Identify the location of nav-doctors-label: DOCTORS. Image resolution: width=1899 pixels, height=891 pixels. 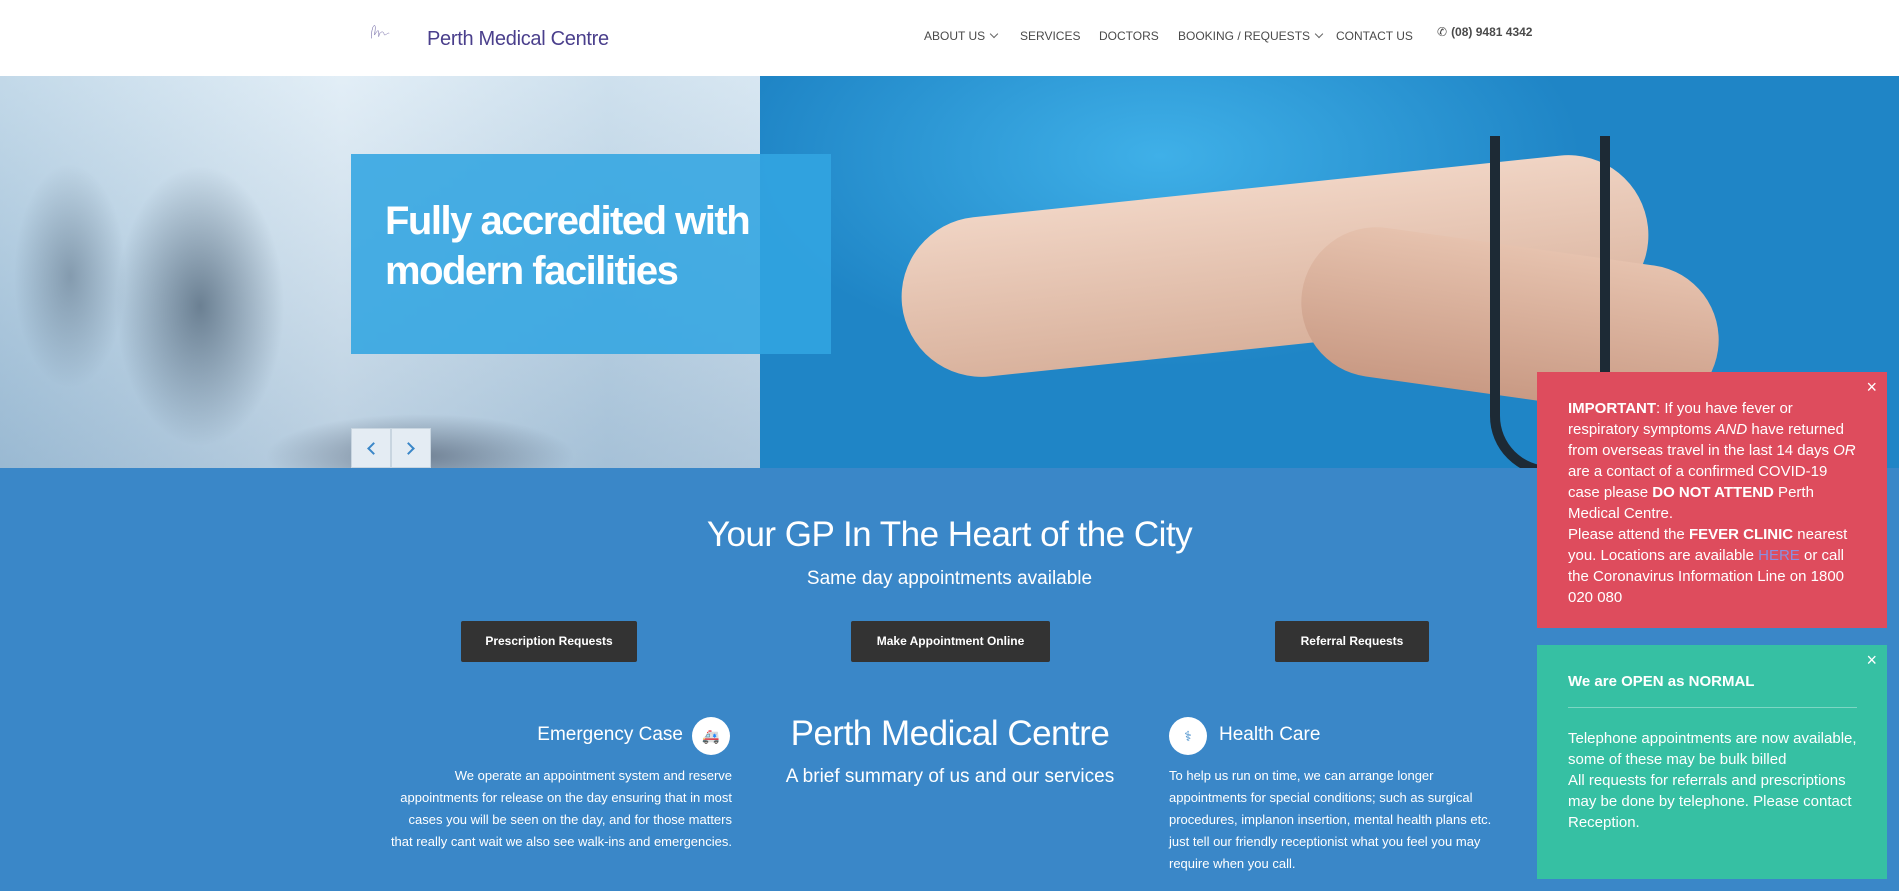
(1129, 36).